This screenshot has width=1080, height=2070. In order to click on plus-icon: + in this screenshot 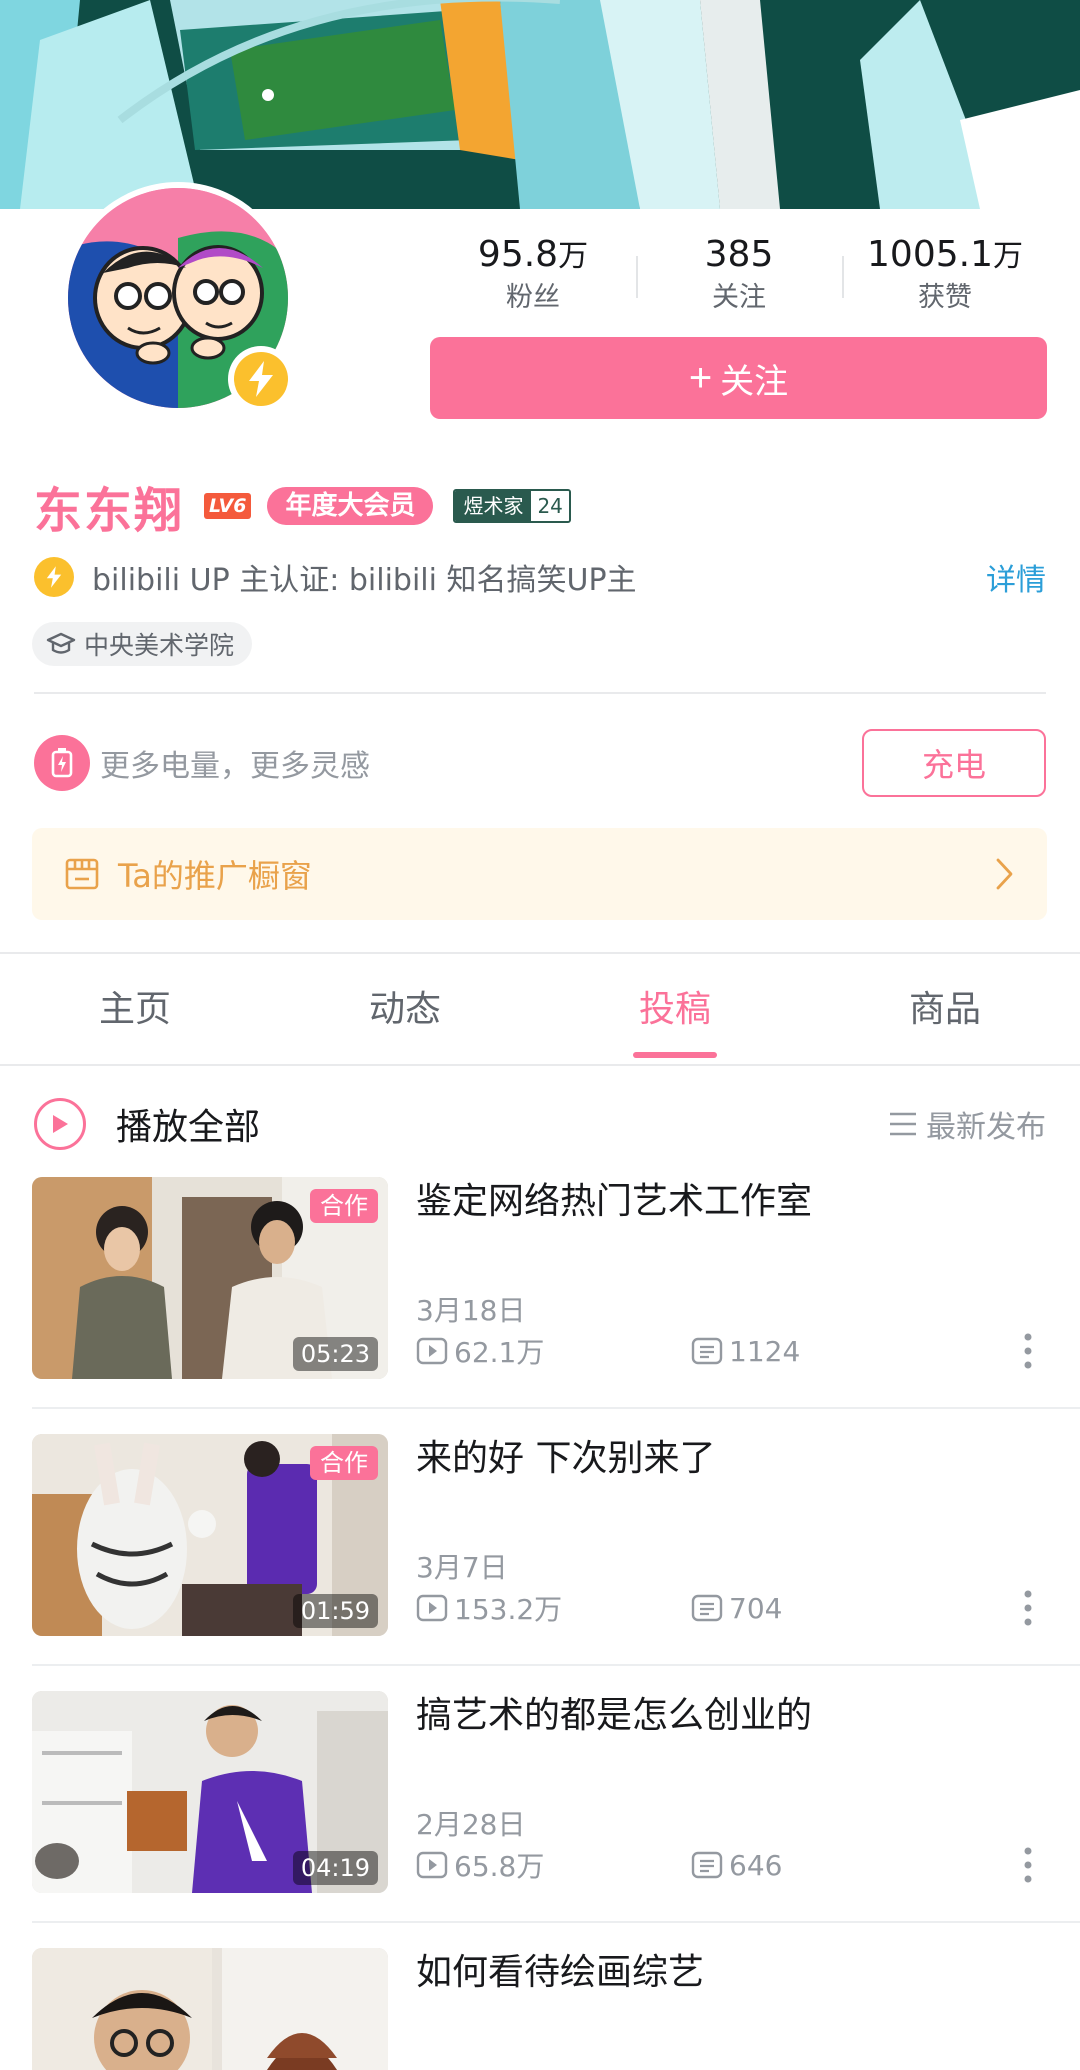, I will do `click(700, 377)`.